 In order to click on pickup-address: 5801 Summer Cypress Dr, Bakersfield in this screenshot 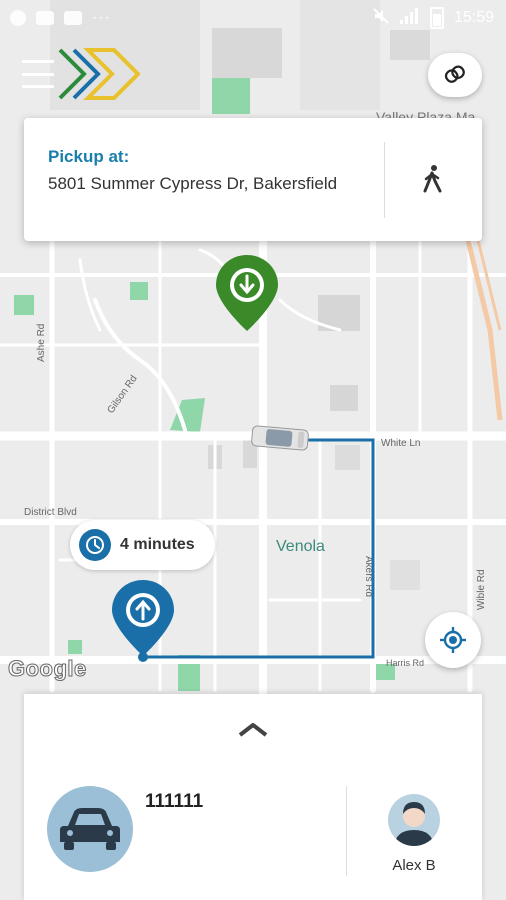, I will do `click(193, 183)`.